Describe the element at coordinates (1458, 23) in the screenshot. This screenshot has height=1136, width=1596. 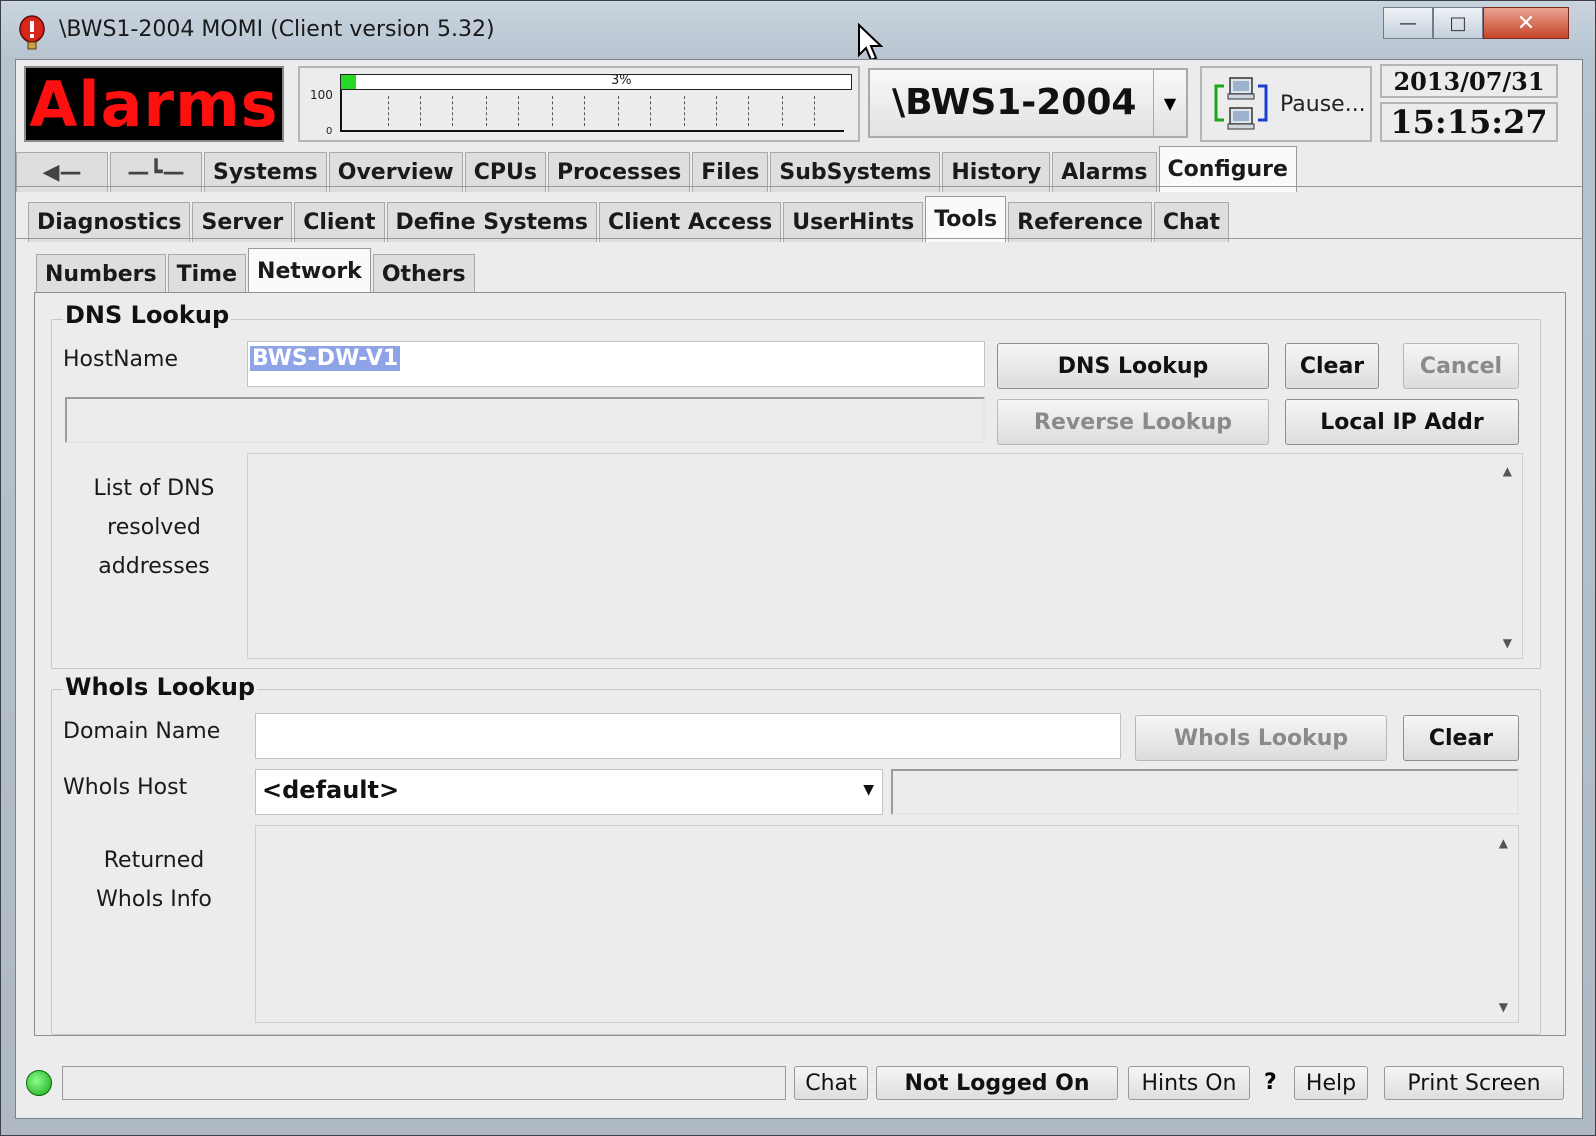
I see `maximize-icon: □` at that location.